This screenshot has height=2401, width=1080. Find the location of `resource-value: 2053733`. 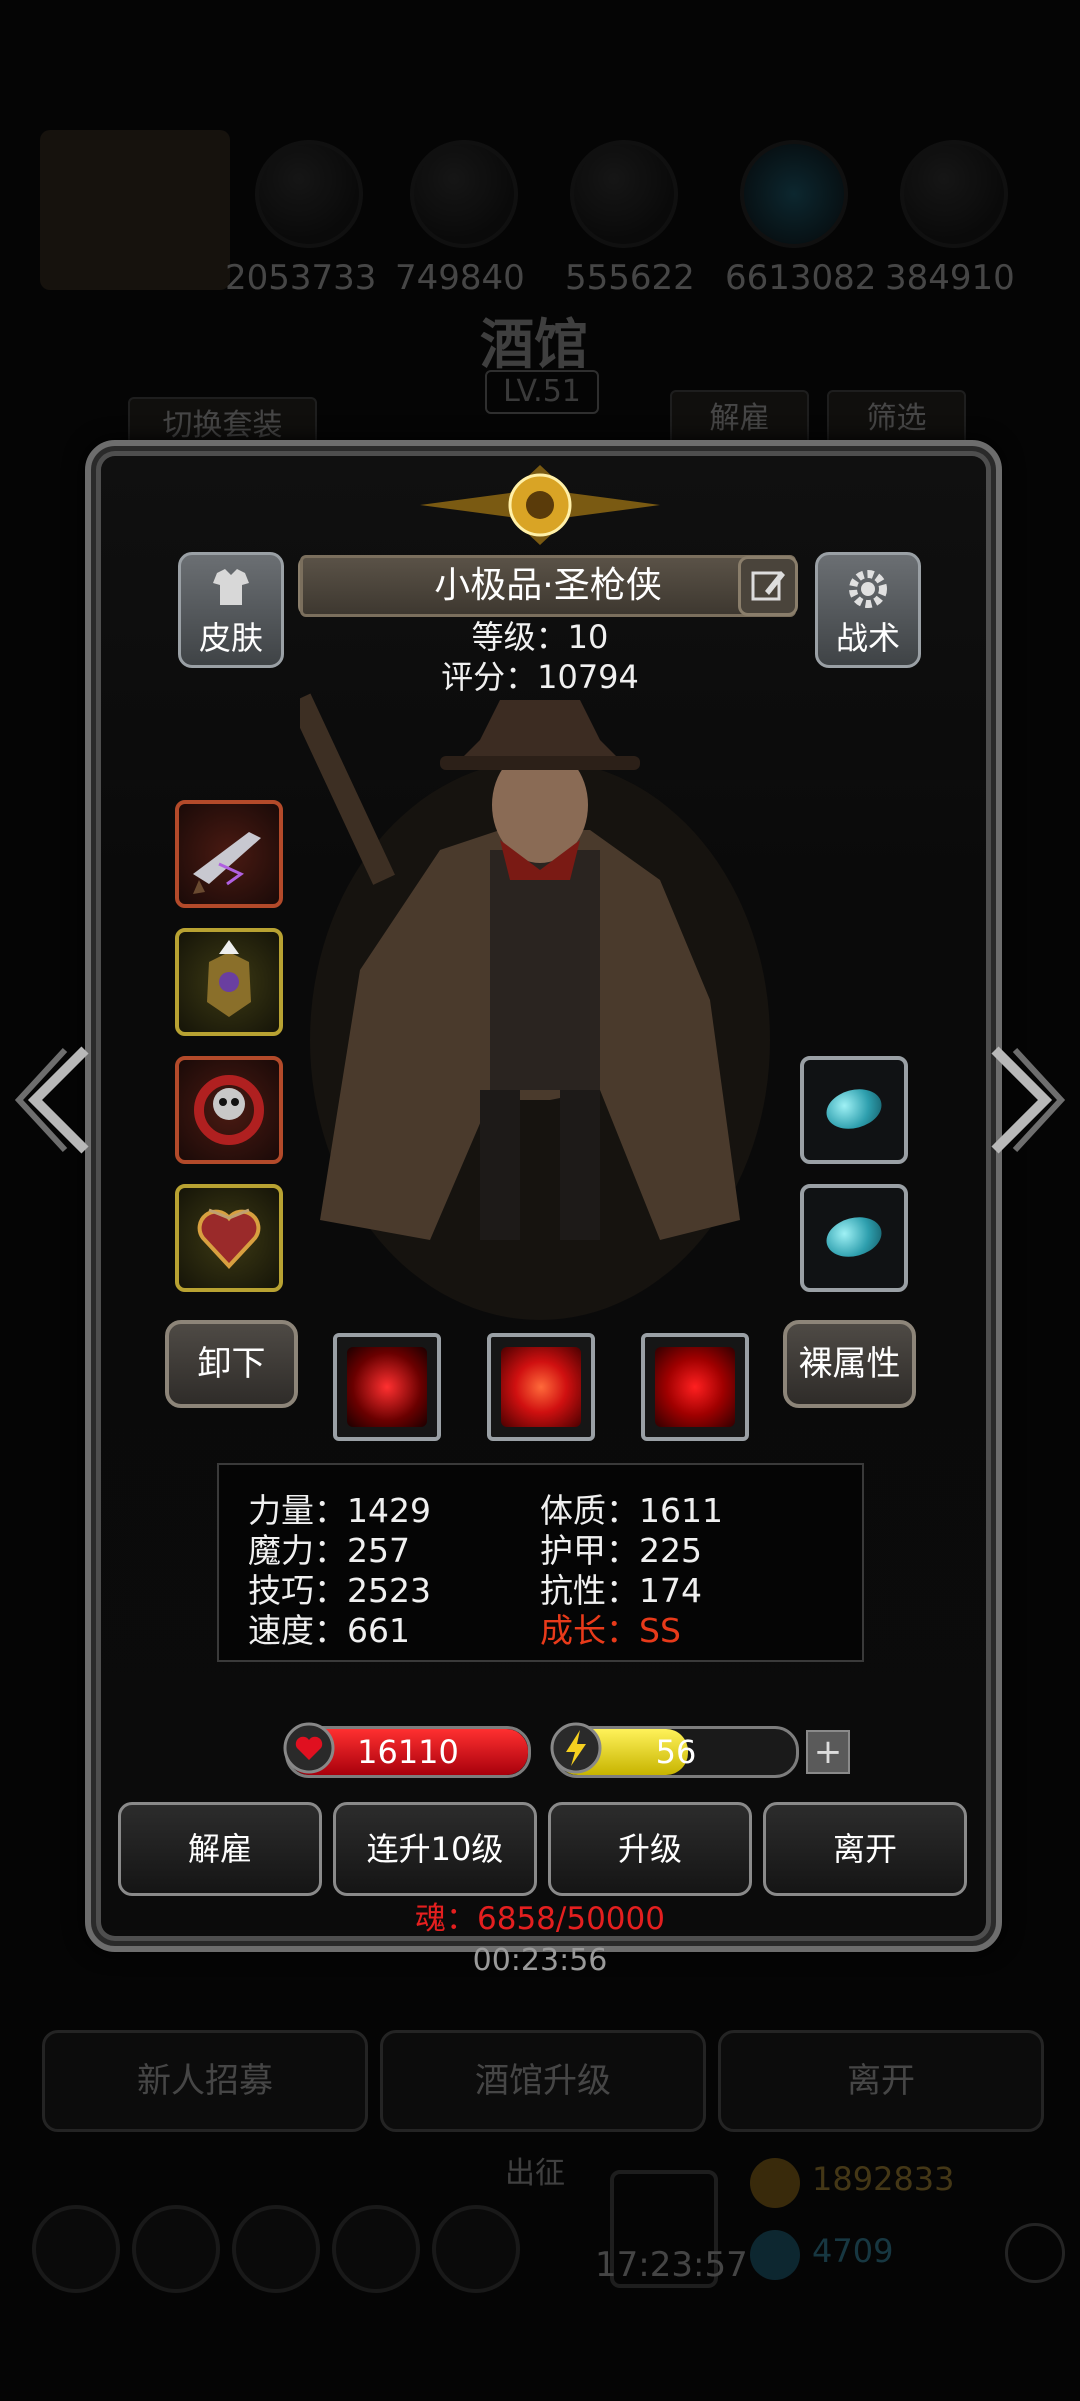

resource-value: 2053733 is located at coordinates (301, 278).